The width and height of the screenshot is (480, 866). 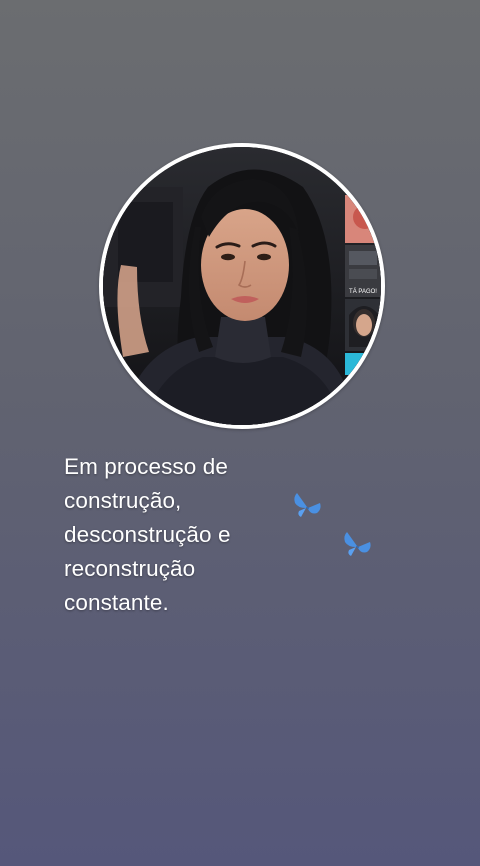 I want to click on bio-line: construção,, so click(x=123, y=500).